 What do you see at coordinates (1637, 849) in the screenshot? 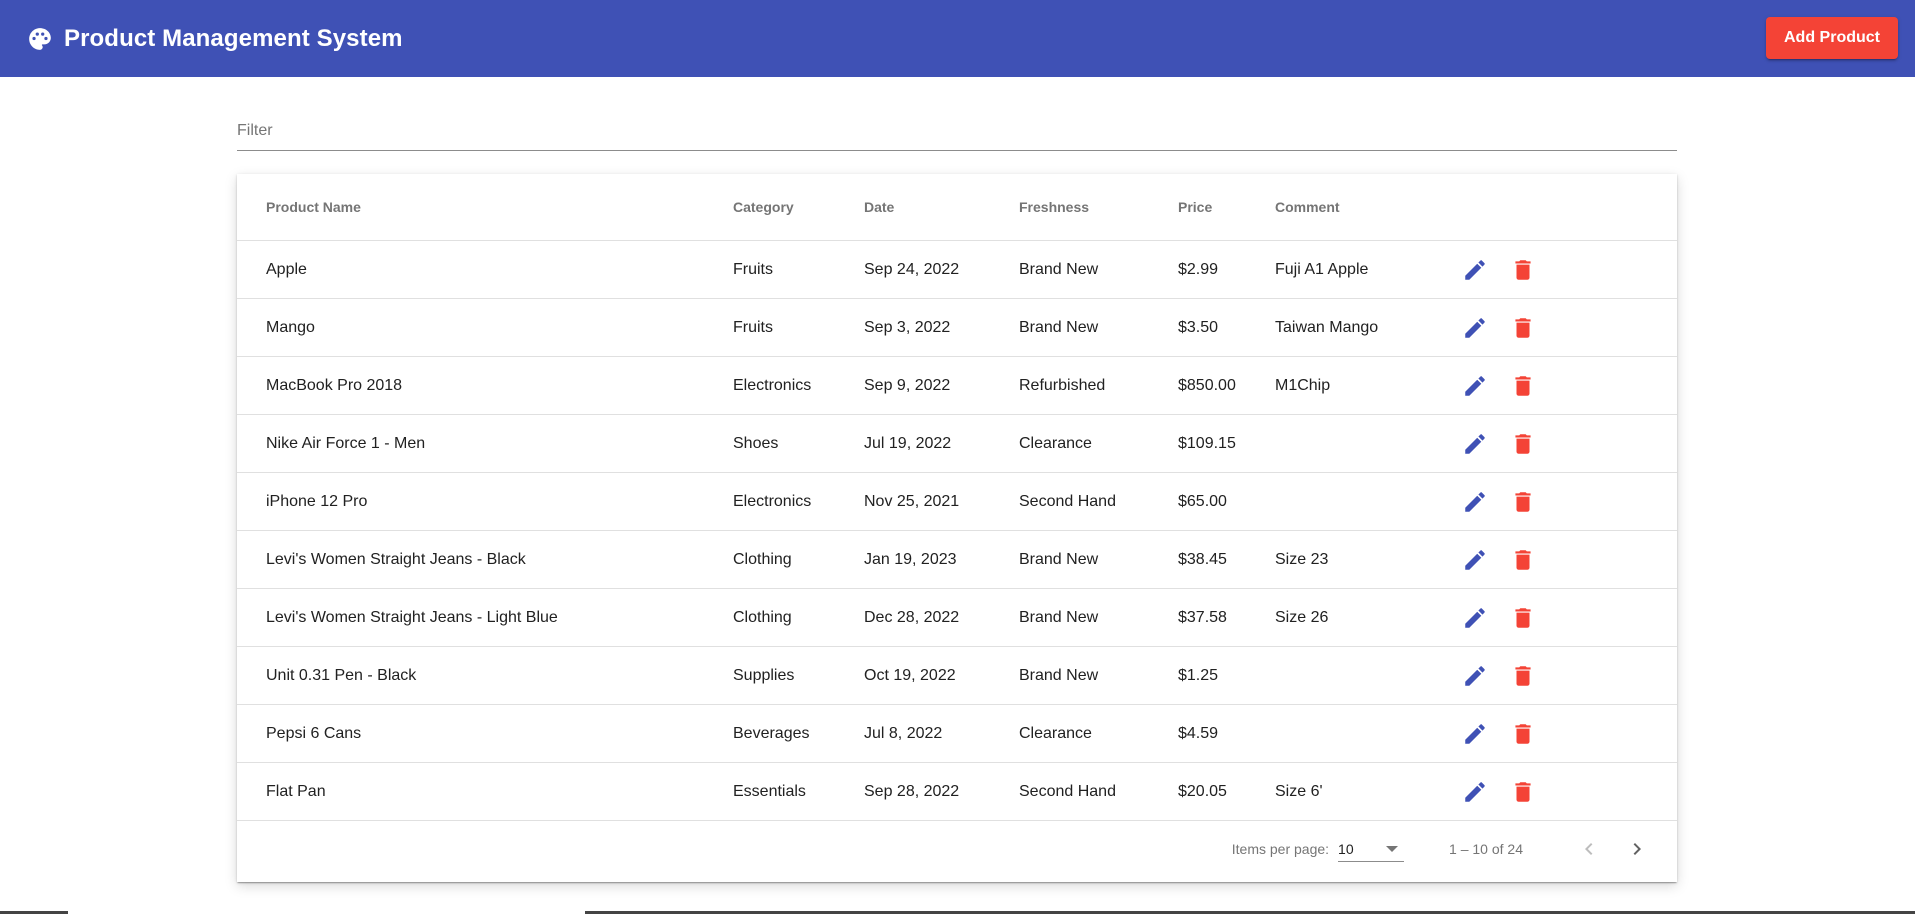
I see `next-page-button` at bounding box center [1637, 849].